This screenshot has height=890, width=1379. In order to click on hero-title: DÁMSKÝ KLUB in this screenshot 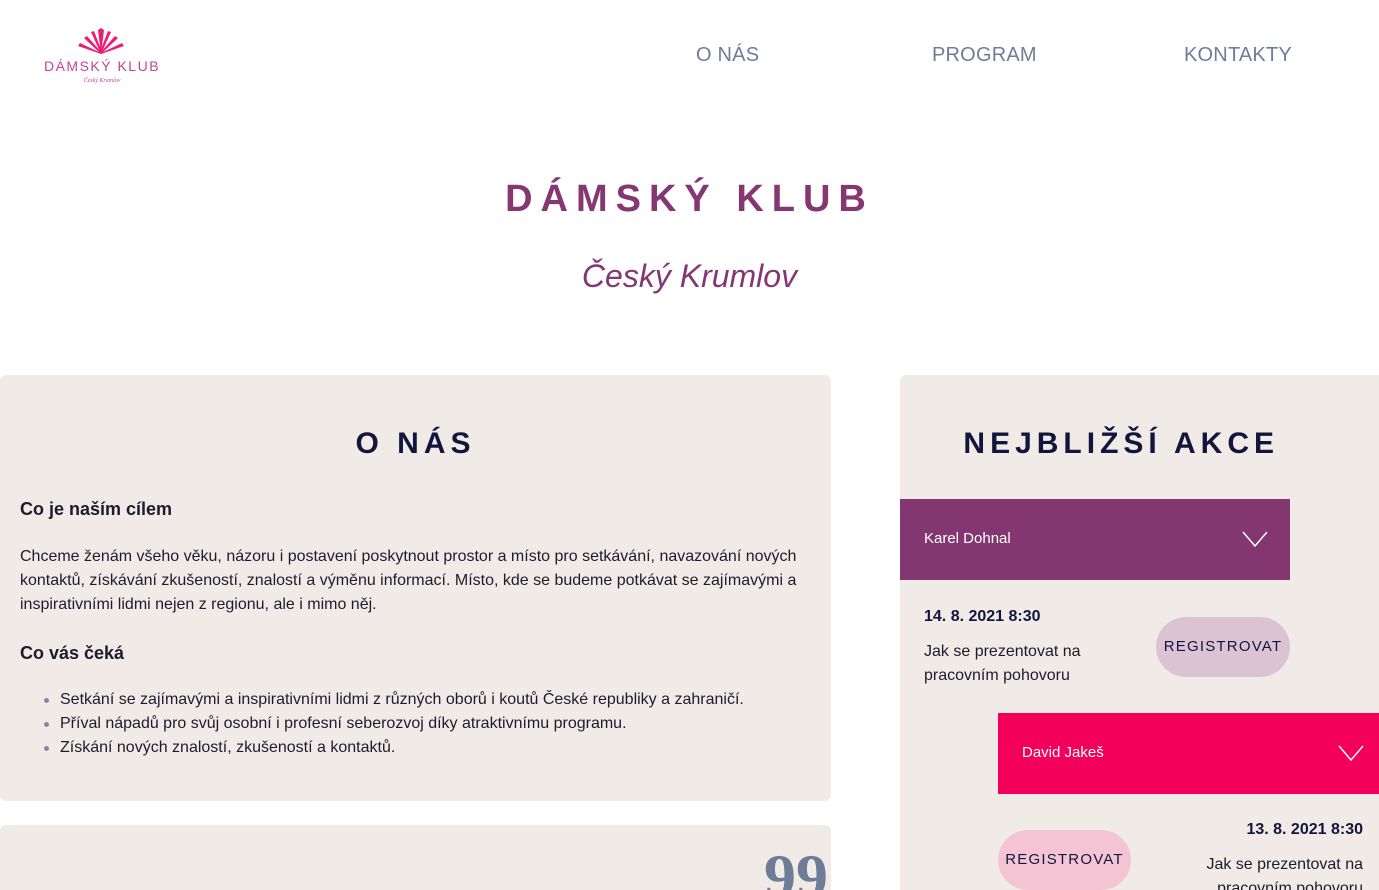, I will do `click(689, 199)`.